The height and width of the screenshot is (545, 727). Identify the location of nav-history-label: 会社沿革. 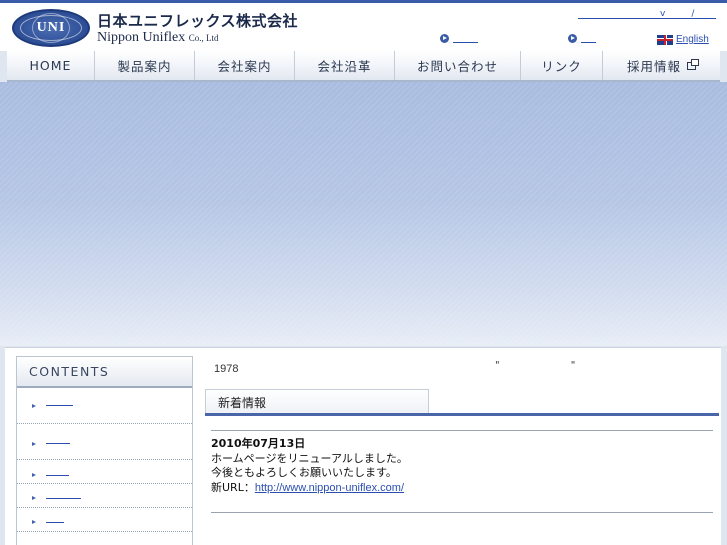
(344, 66).